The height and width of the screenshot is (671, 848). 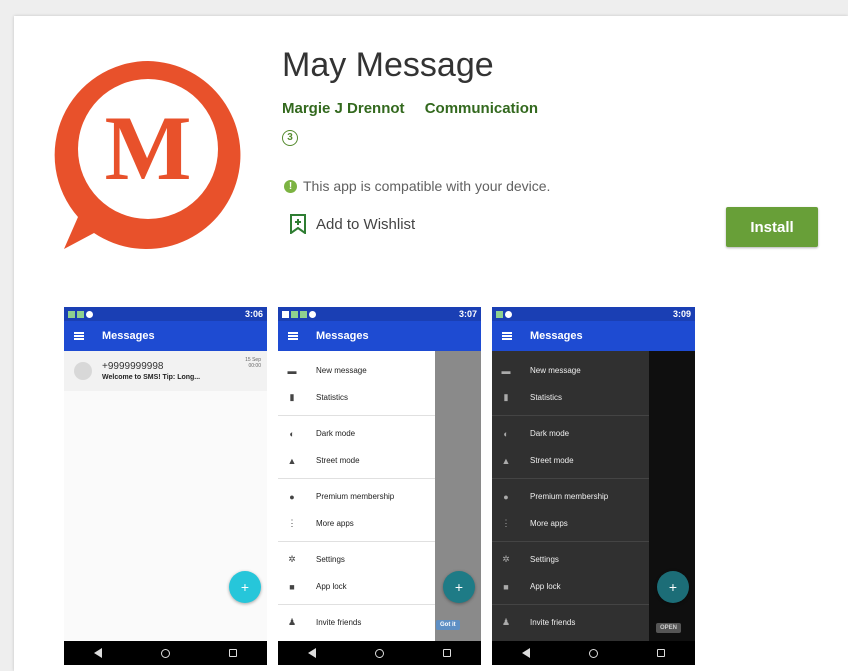 What do you see at coordinates (681, 314) in the screenshot?
I see `status-time: 3:09` at bounding box center [681, 314].